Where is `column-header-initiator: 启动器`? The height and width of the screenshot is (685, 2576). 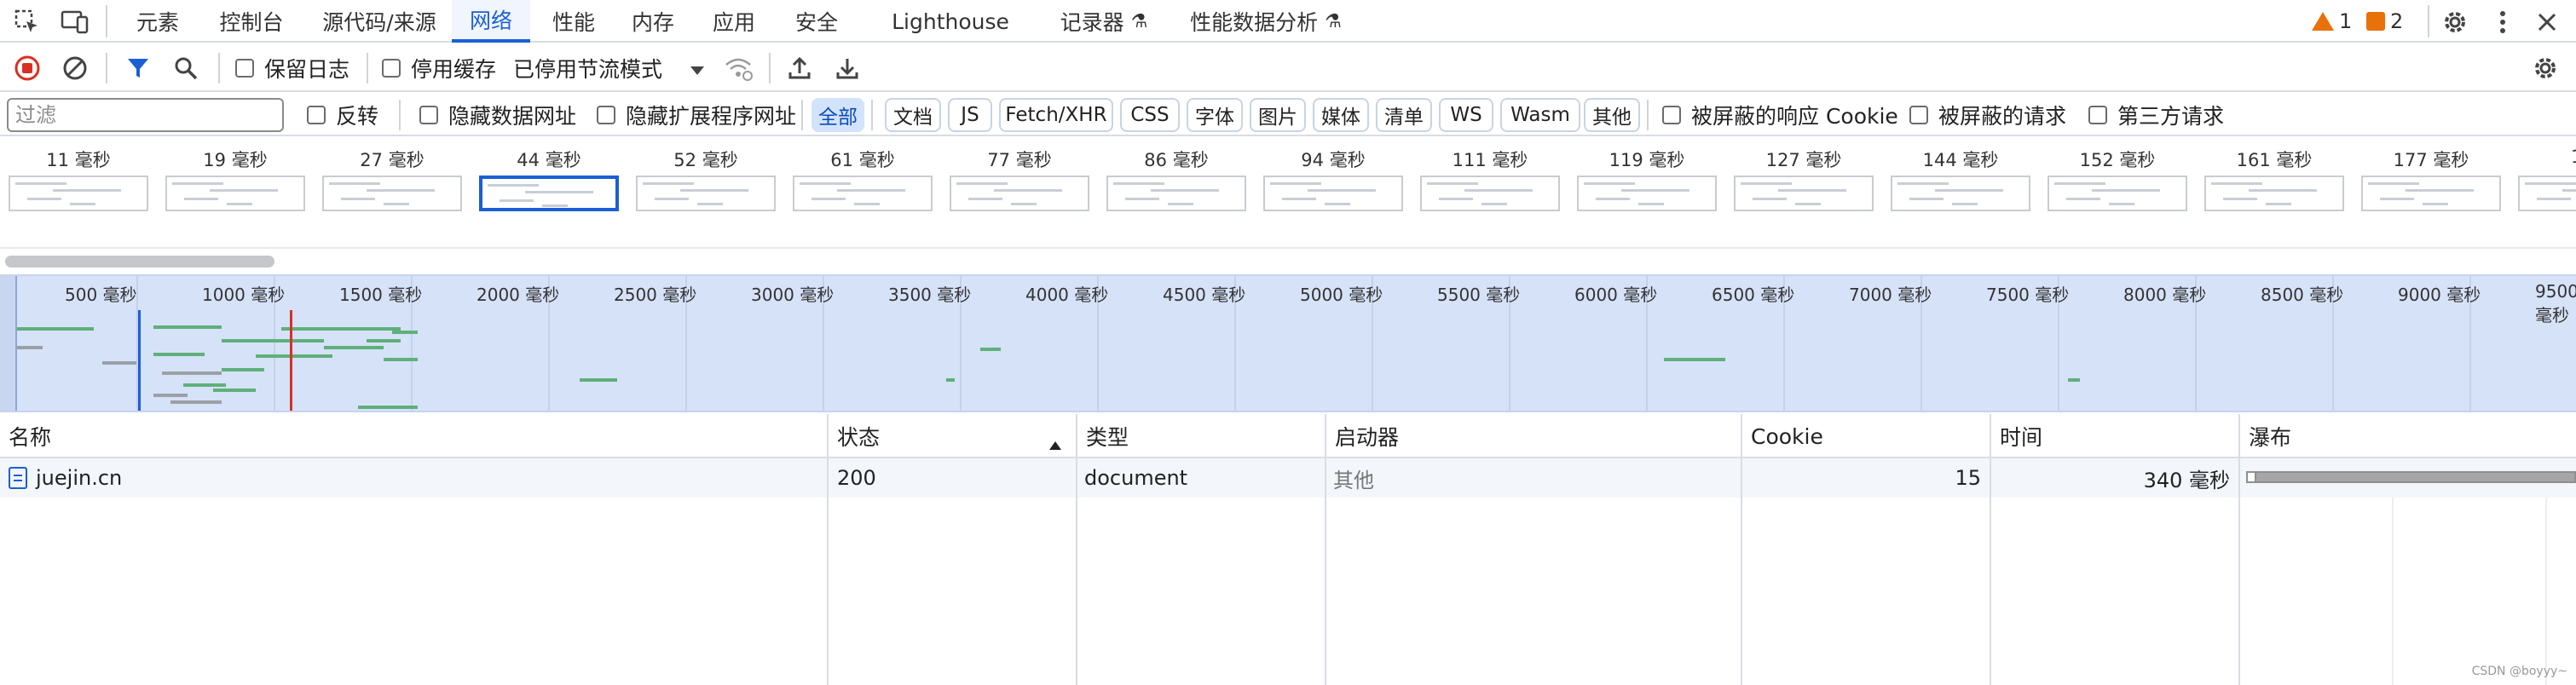 column-header-initiator: 启动器 is located at coordinates (1533, 436).